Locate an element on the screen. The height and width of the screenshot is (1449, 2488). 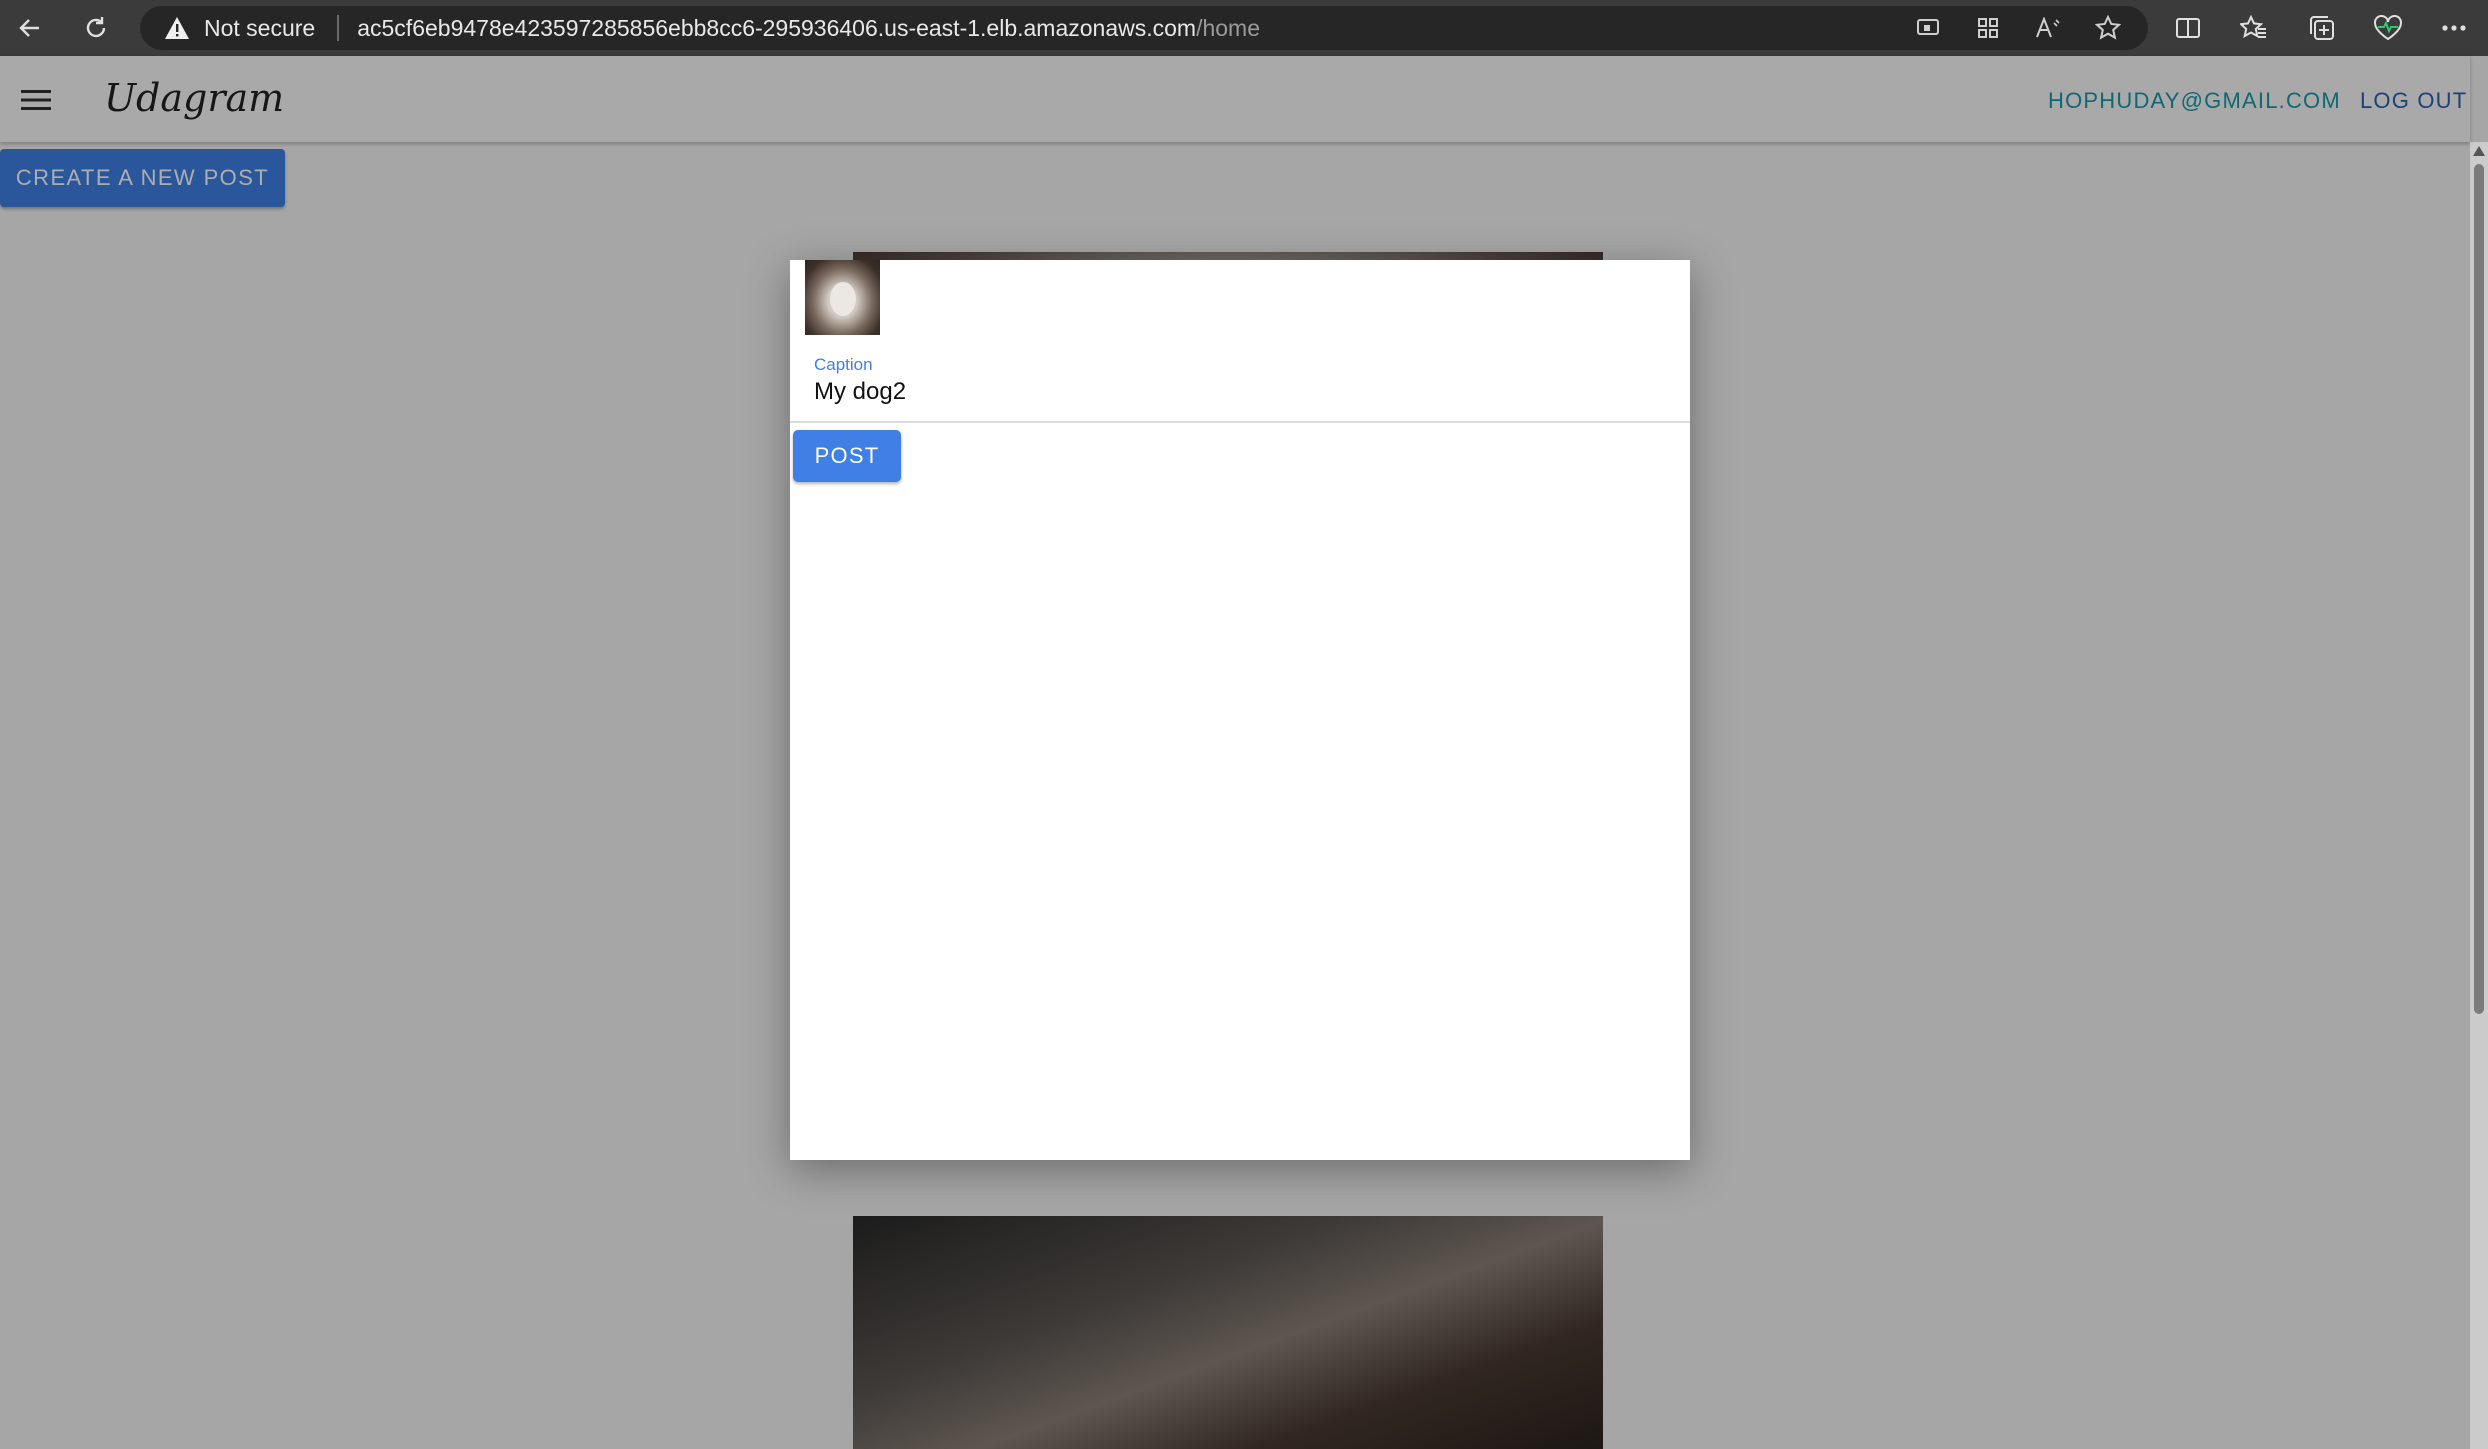
warning-icon is located at coordinates (177, 28).